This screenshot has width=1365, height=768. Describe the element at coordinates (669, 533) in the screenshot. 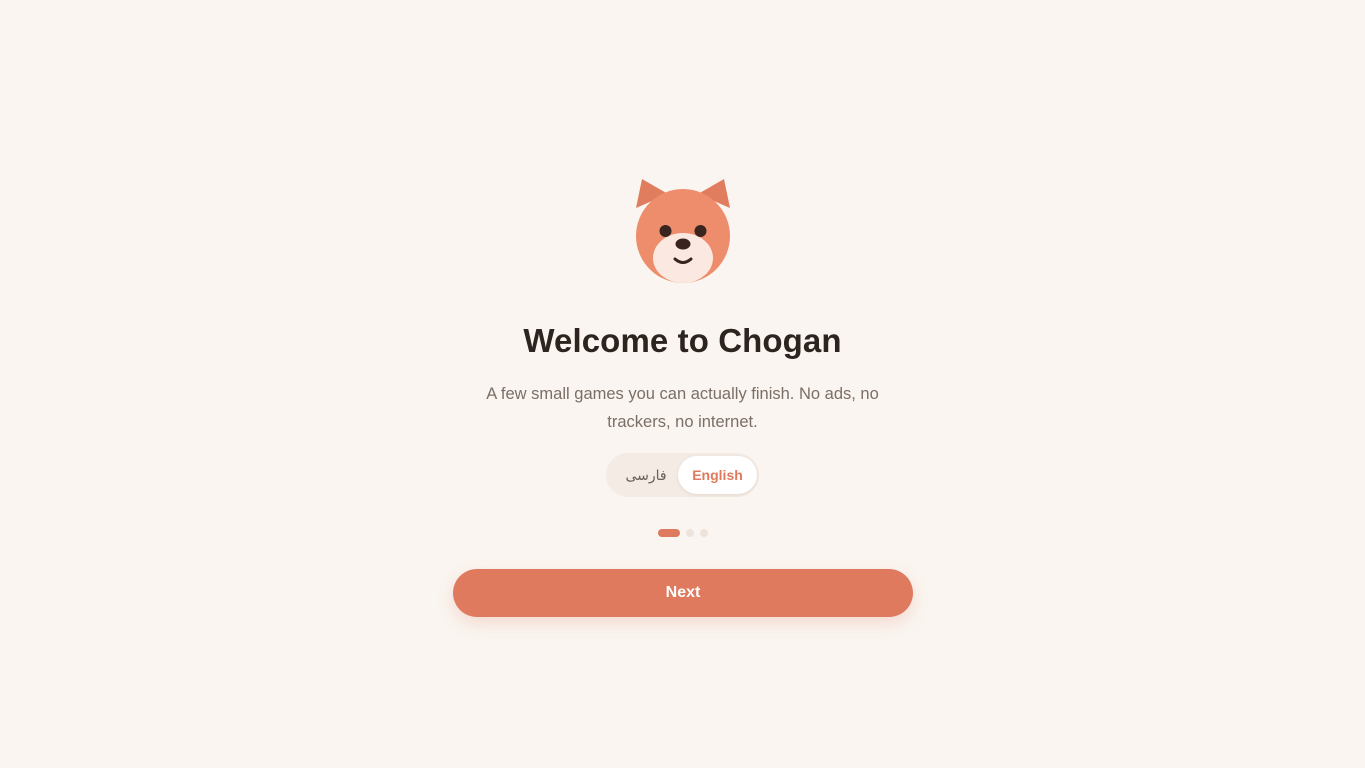

I see `step-dot-active` at that location.